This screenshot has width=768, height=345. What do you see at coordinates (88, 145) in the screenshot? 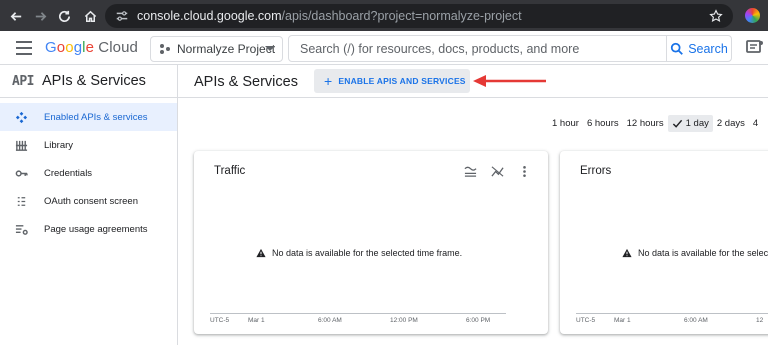
I see `sidebar-item-library: Library` at bounding box center [88, 145].